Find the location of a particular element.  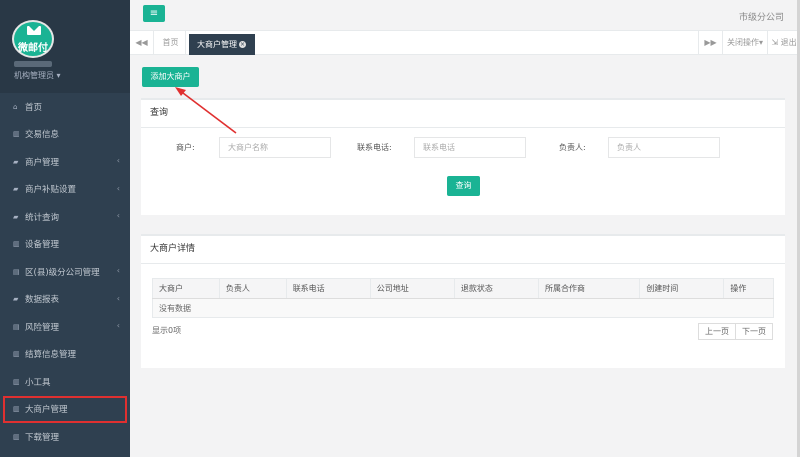

column-header: 所属合作商 is located at coordinates (589, 288).